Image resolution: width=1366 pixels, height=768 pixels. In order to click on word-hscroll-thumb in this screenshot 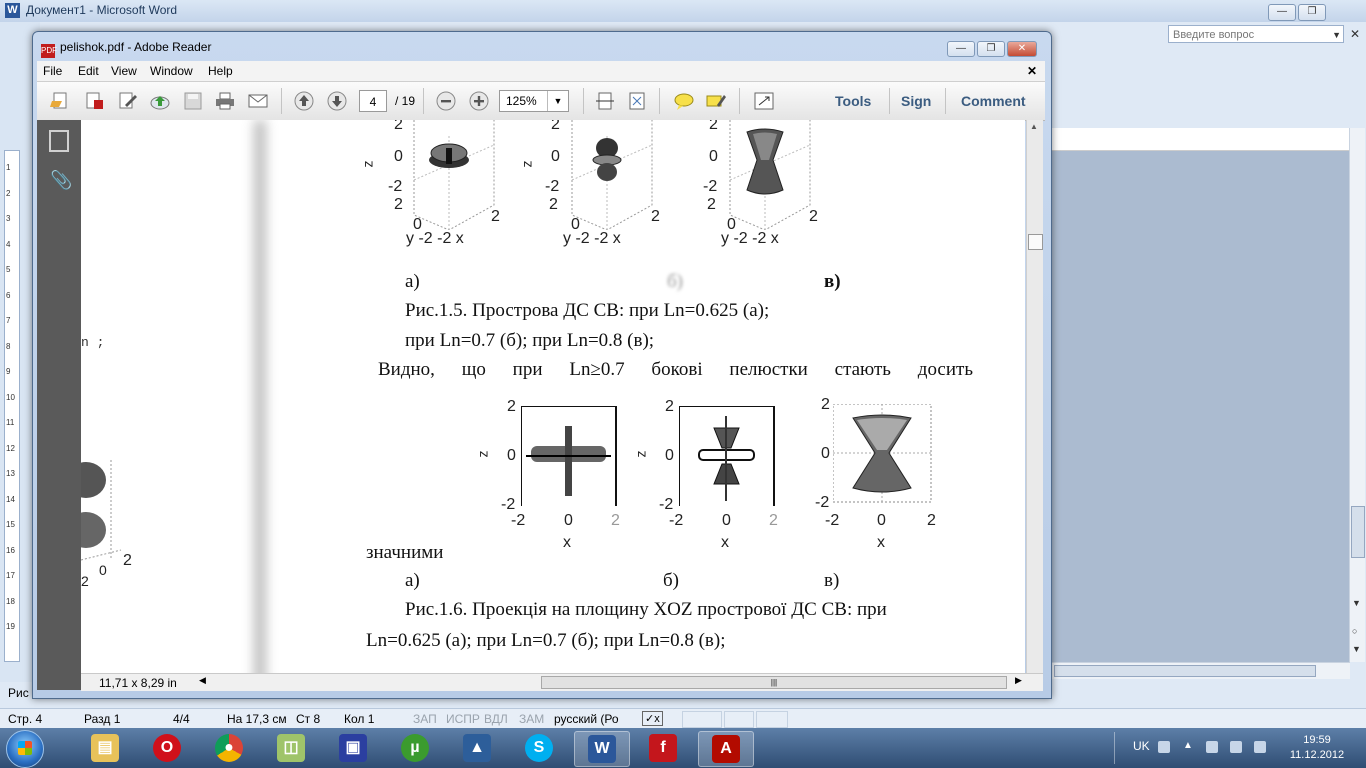, I will do `click(1185, 671)`.